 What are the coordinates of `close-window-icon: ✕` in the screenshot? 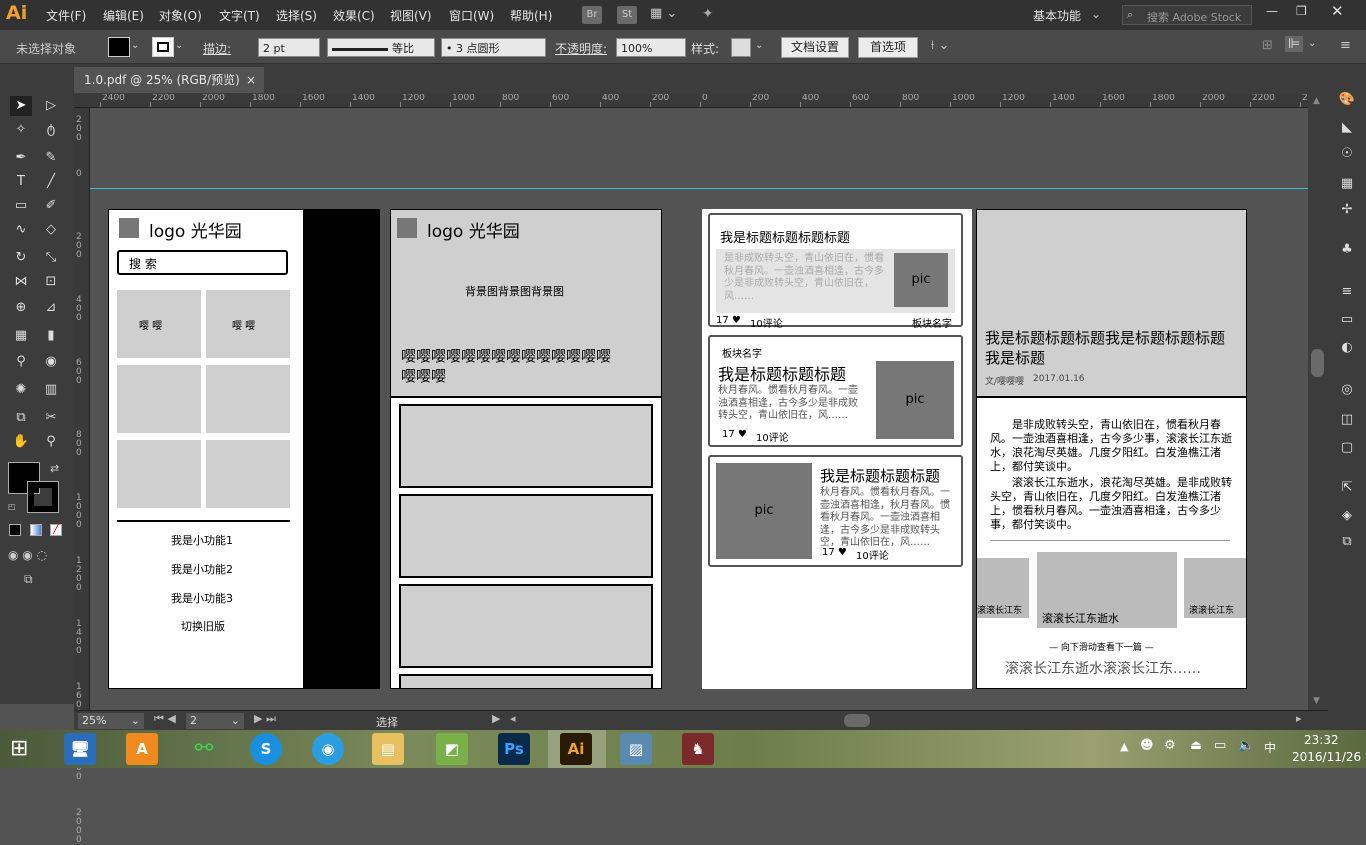 It's located at (1337, 11).